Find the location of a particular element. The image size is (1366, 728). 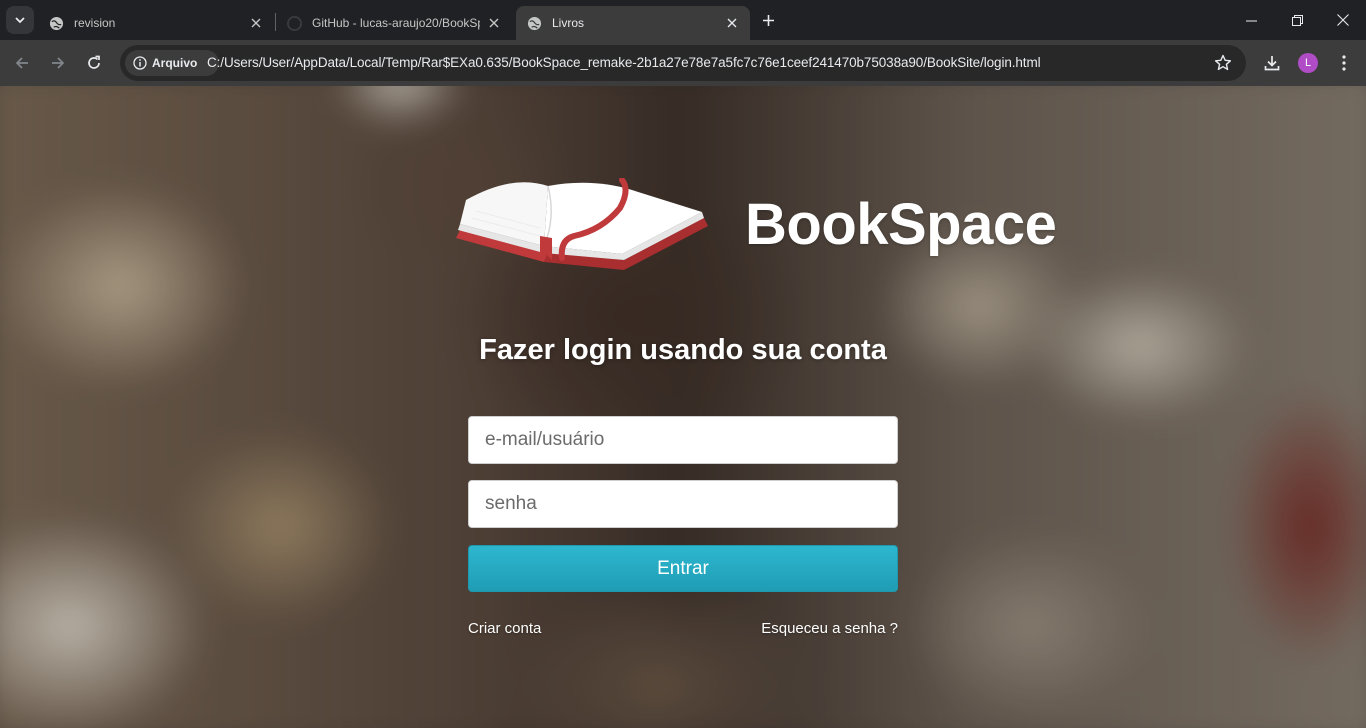

bookmark-star-icon is located at coordinates (1223, 63).